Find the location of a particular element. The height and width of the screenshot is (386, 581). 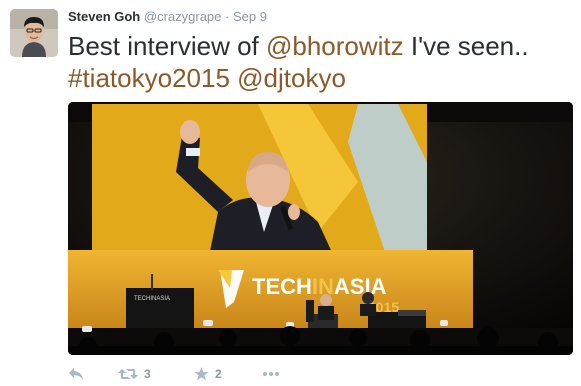

favorite-button: 2 is located at coordinates (208, 374).